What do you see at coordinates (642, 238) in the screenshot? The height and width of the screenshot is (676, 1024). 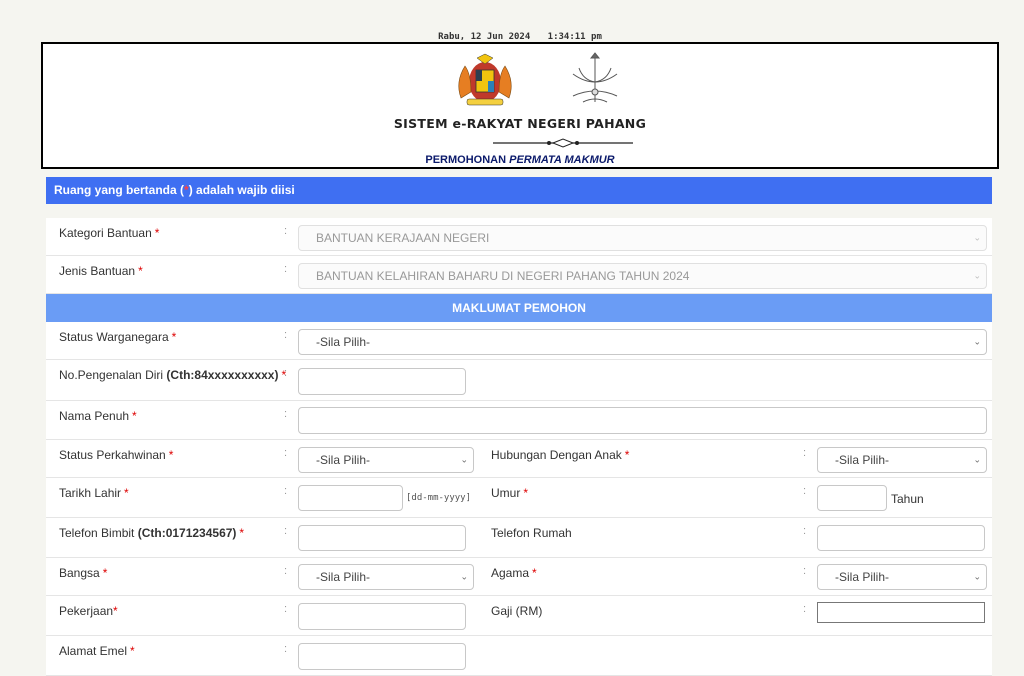 I see `kategori-bantuan-select: BANTUAN KERAJAAN NEGERI ⌄` at bounding box center [642, 238].